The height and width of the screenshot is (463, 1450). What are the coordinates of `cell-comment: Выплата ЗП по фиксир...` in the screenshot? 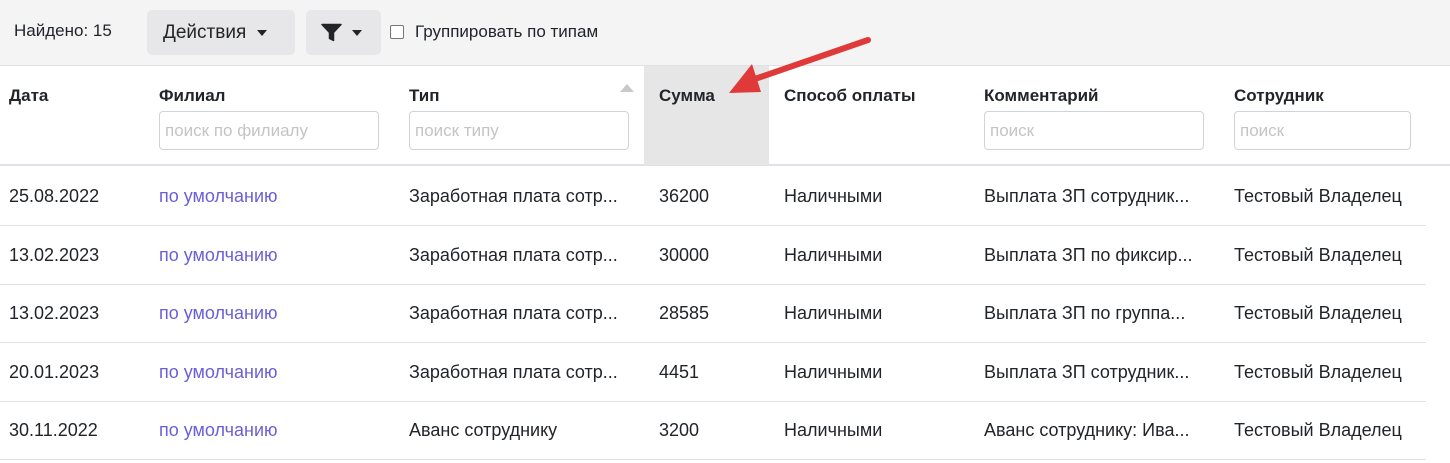 It's located at (1088, 255).